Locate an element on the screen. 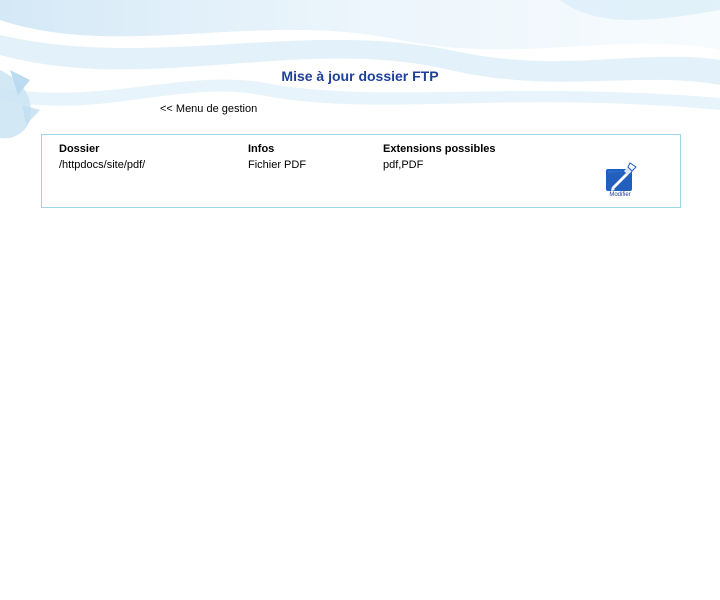 The image size is (720, 600). edit-icon is located at coordinates (621, 176).